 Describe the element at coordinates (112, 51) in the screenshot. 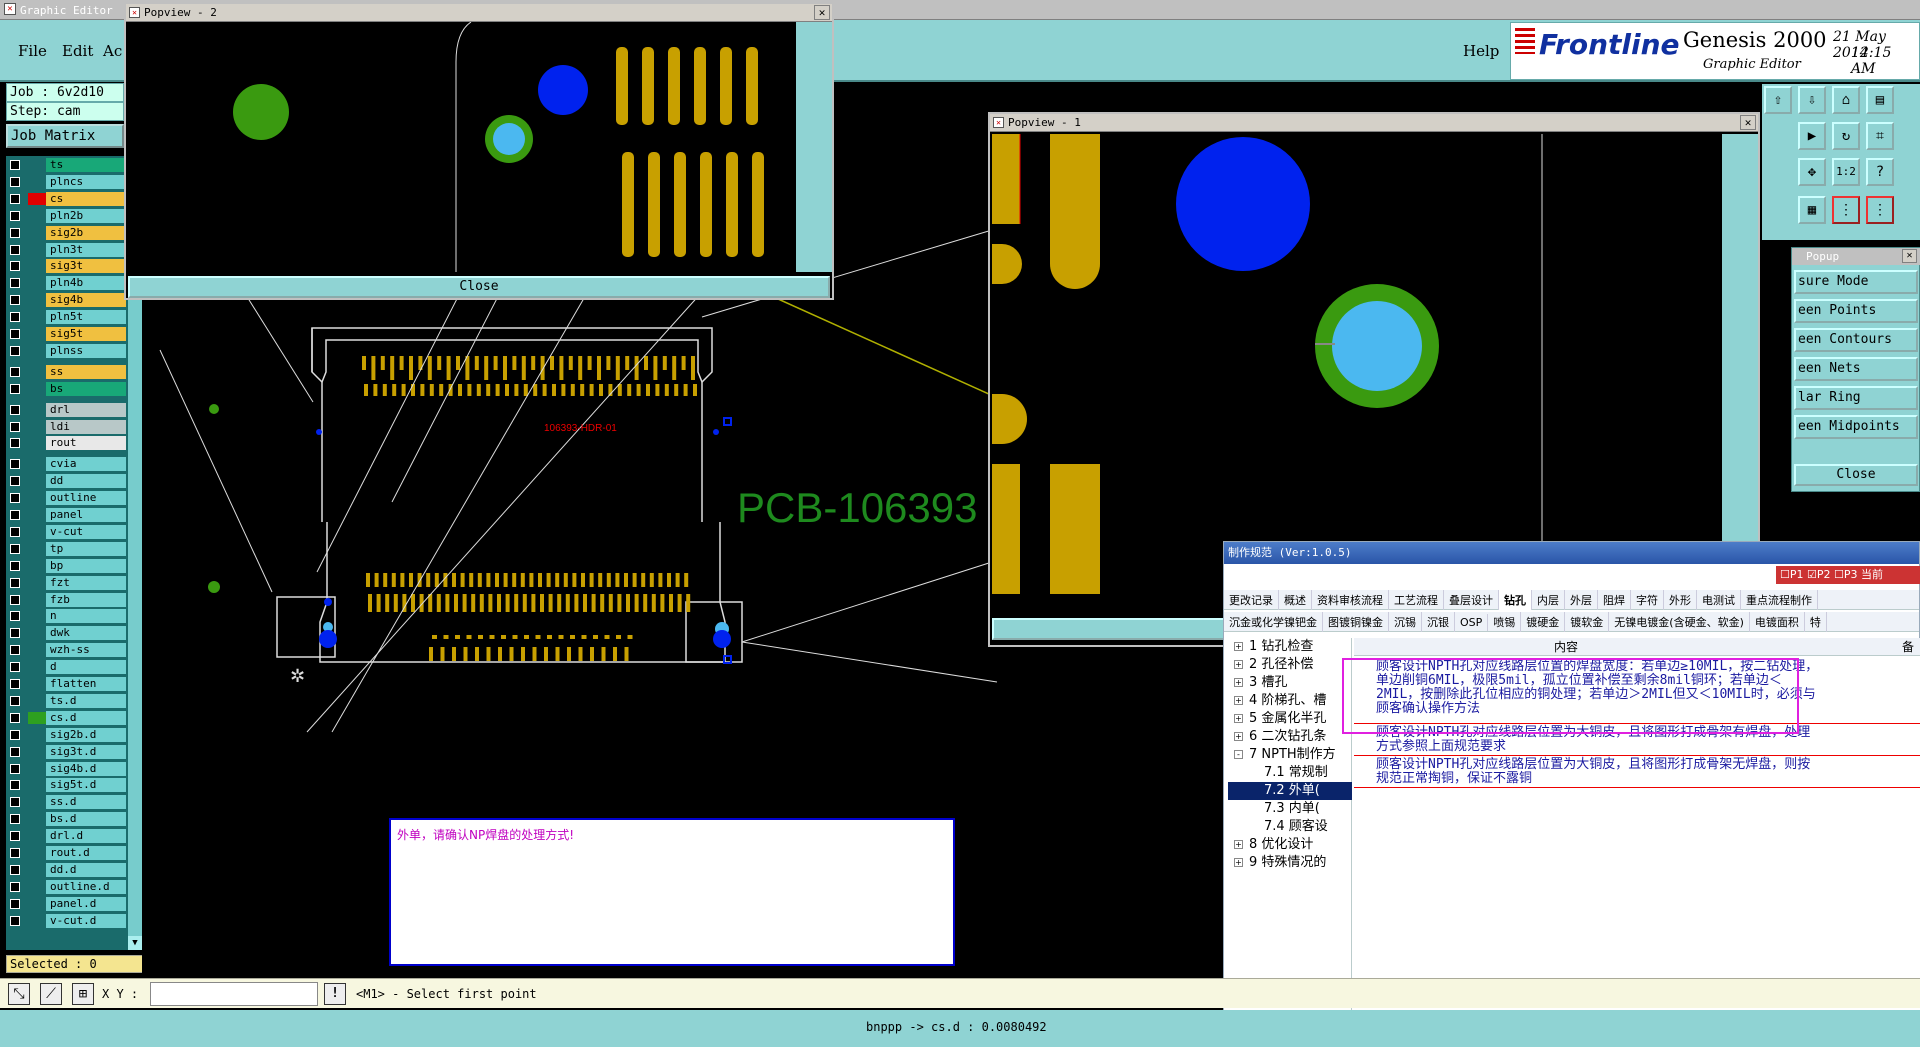

I see `menu-actions: Ac` at that location.